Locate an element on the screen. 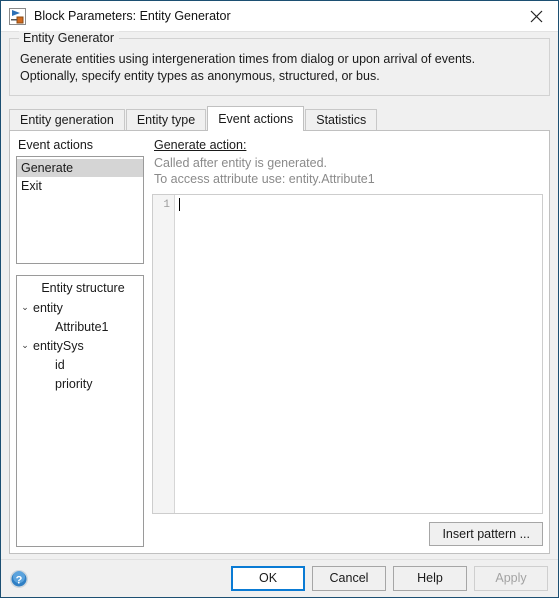  entity-structure-title: Entity structure is located at coordinates (83, 288).